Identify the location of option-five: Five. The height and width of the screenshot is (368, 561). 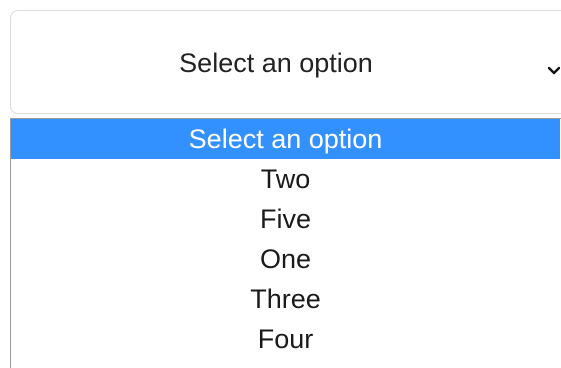
(285, 219).